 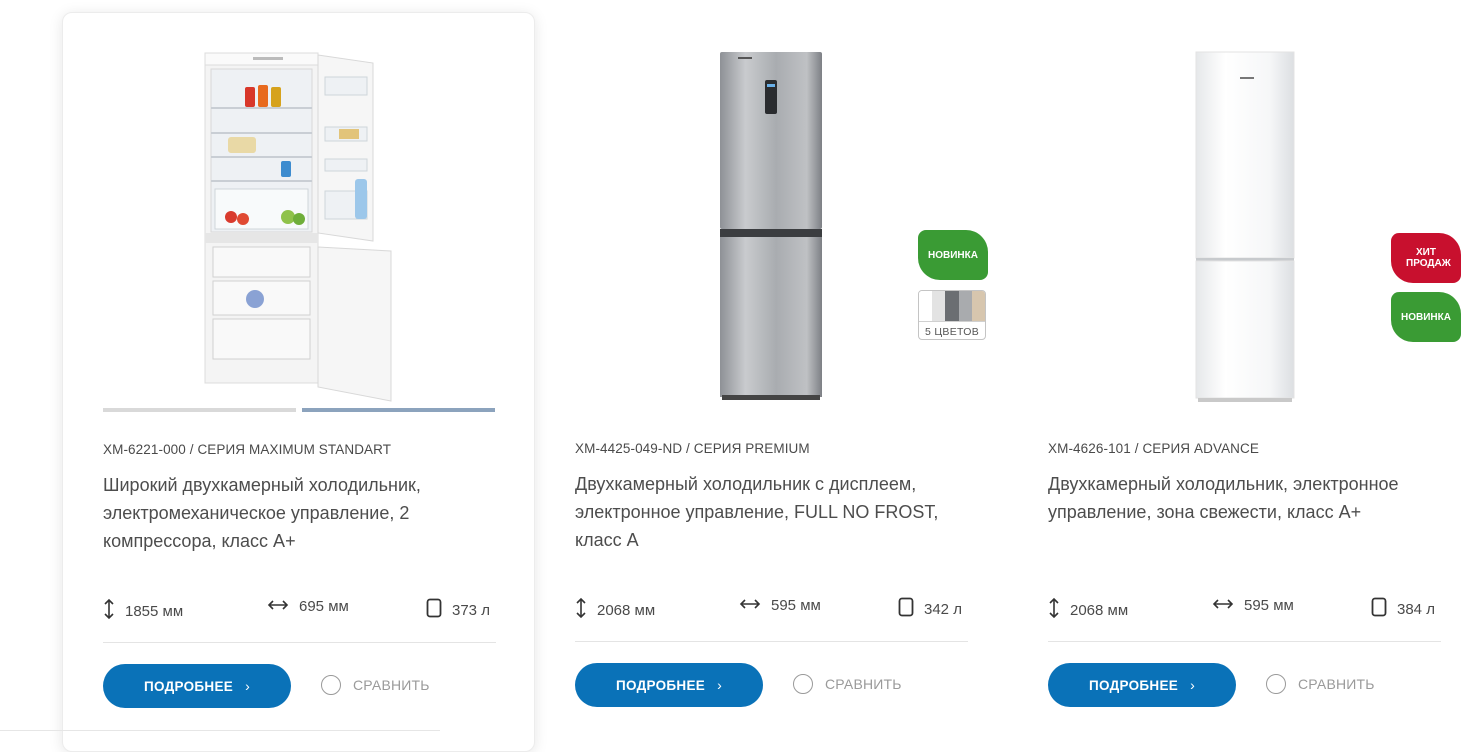 I want to click on volume-value: 384 л, so click(x=1416, y=609).